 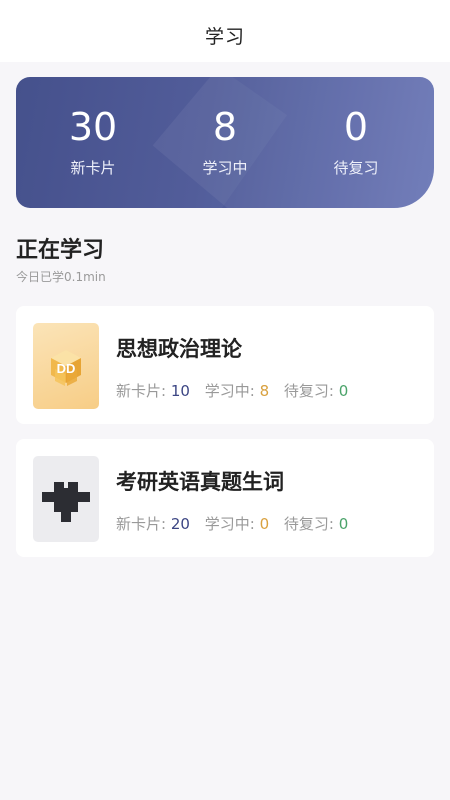 I want to click on stat-new-cards: 30 新卡片, so click(x=93, y=141).